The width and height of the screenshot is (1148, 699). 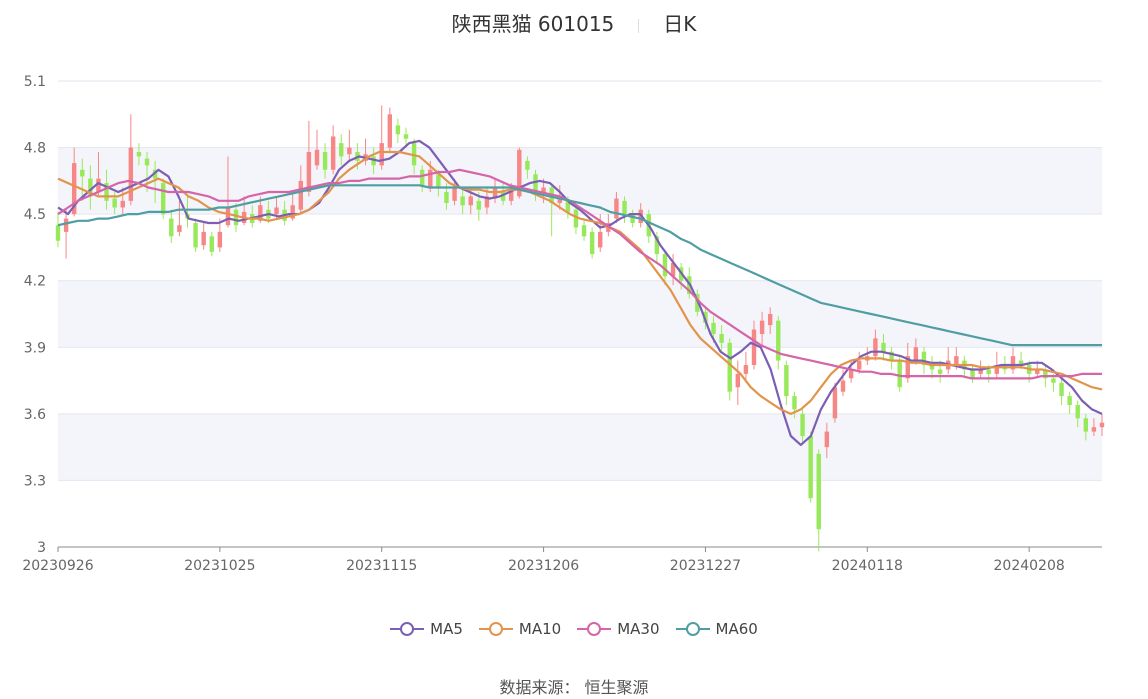 I want to click on x-tick-label: 20230926, so click(x=57, y=566).